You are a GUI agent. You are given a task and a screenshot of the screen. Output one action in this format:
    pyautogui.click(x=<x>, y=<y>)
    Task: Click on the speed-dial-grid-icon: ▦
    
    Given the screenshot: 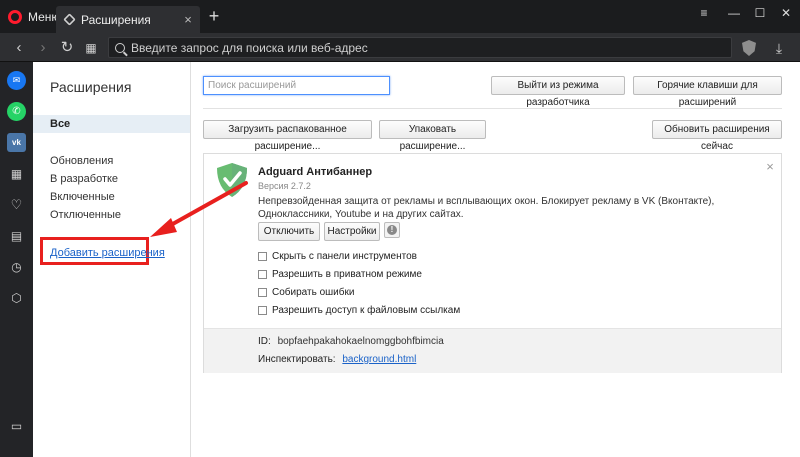 What is the action you would take?
    pyautogui.click(x=16, y=173)
    